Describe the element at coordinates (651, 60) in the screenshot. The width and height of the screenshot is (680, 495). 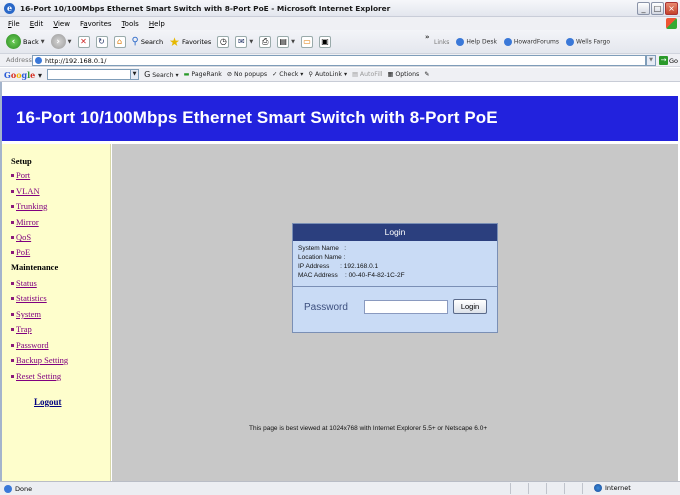
I see `address-dropdown-icon: ▼` at that location.